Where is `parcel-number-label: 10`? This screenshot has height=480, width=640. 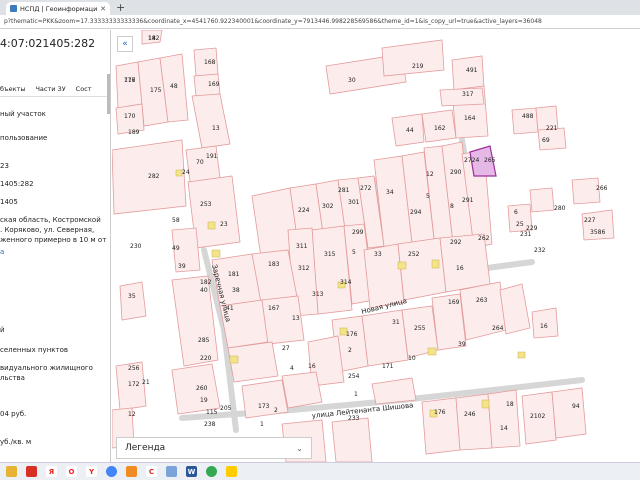 parcel-number-label: 10 is located at coordinates (412, 358).